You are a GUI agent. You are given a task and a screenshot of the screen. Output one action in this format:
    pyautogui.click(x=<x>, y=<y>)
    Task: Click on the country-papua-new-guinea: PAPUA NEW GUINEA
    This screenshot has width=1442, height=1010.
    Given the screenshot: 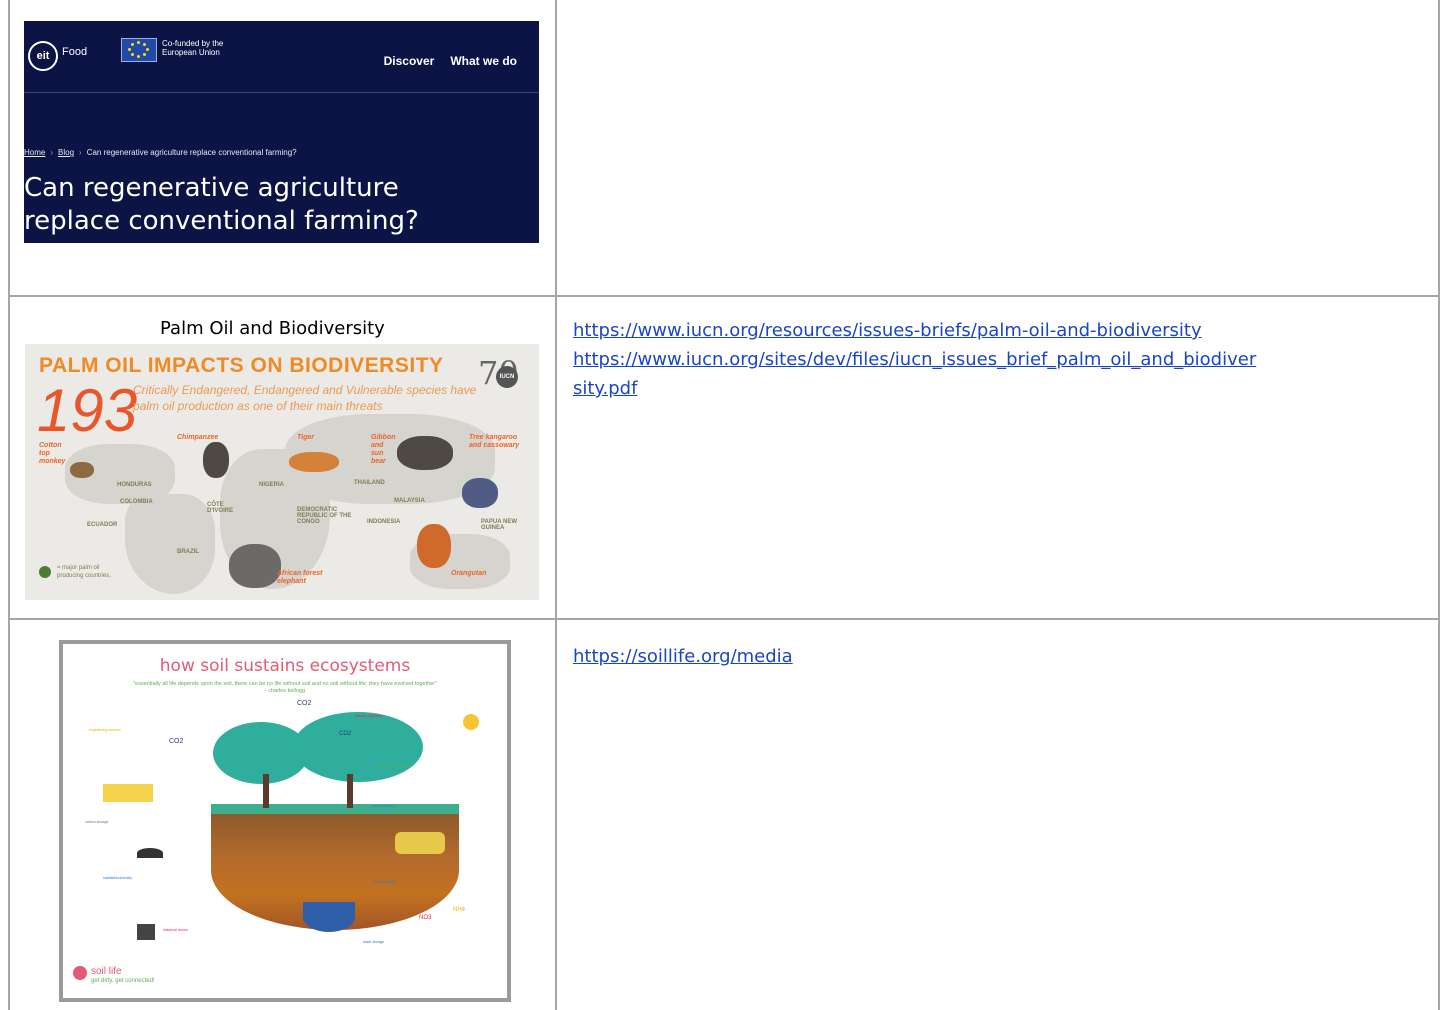 What is the action you would take?
    pyautogui.click(x=499, y=525)
    